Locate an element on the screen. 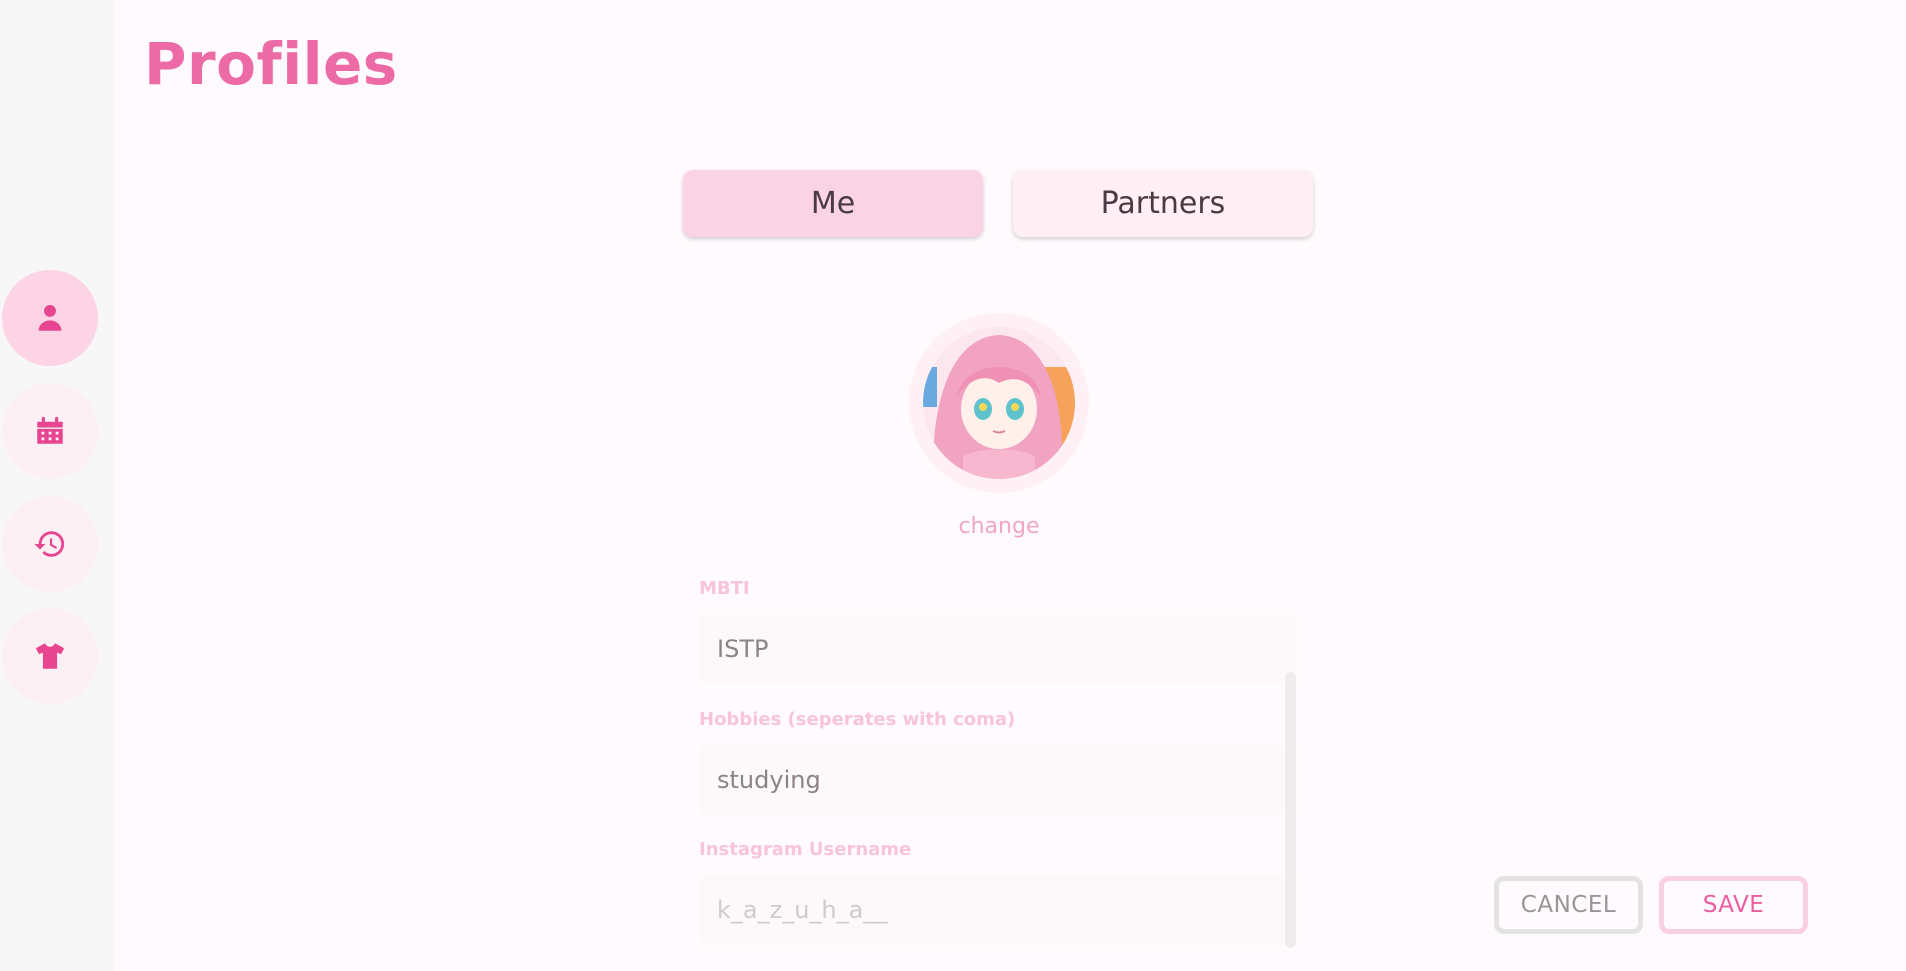 The image size is (1906, 971). instagram-field is located at coordinates (998, 910).